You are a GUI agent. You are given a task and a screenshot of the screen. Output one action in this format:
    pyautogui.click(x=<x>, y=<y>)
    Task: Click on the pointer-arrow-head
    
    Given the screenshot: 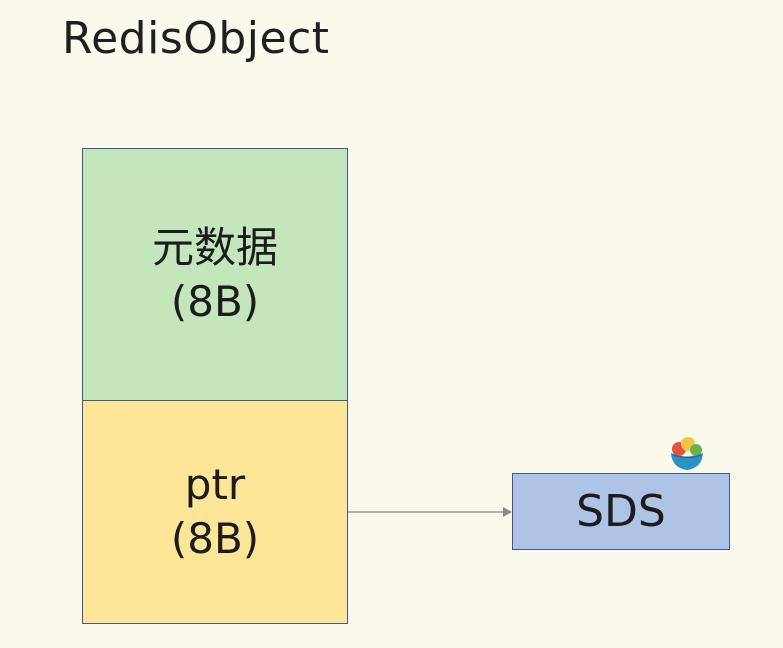 What is the action you would take?
    pyautogui.click(x=507, y=512)
    